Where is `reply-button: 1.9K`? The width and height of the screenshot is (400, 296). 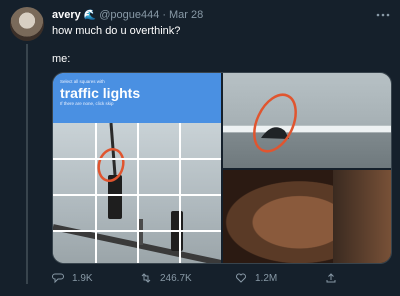 reply-button: 1.9K is located at coordinates (72, 278).